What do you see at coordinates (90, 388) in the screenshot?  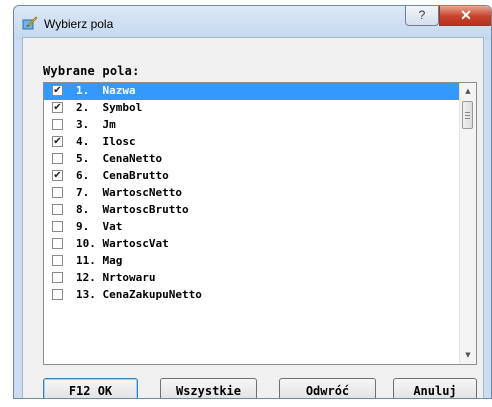 I see `ok-button: F12 OK` at bounding box center [90, 388].